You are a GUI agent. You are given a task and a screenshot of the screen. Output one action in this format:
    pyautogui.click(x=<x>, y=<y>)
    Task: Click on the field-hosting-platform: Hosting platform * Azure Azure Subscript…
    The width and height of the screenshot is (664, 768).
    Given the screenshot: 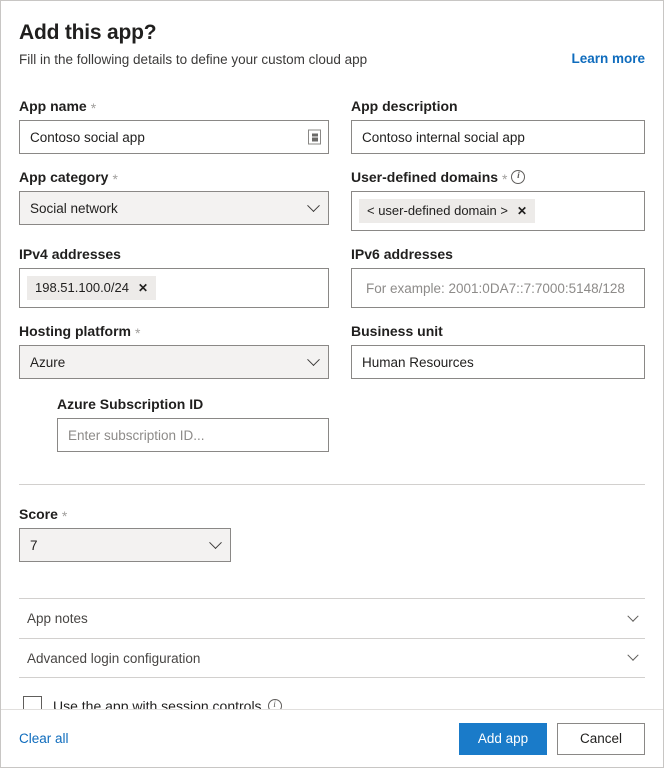 What is the action you would take?
    pyautogui.click(x=174, y=387)
    